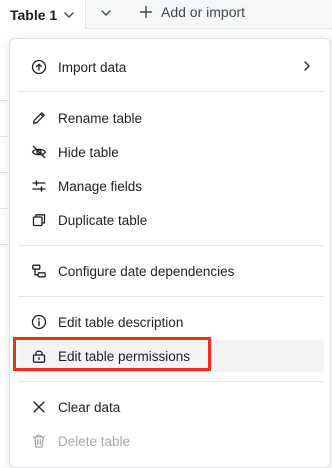 The height and width of the screenshot is (468, 332). What do you see at coordinates (171, 220) in the screenshot?
I see `menu-item-duplicate-table: Duplicate table` at bounding box center [171, 220].